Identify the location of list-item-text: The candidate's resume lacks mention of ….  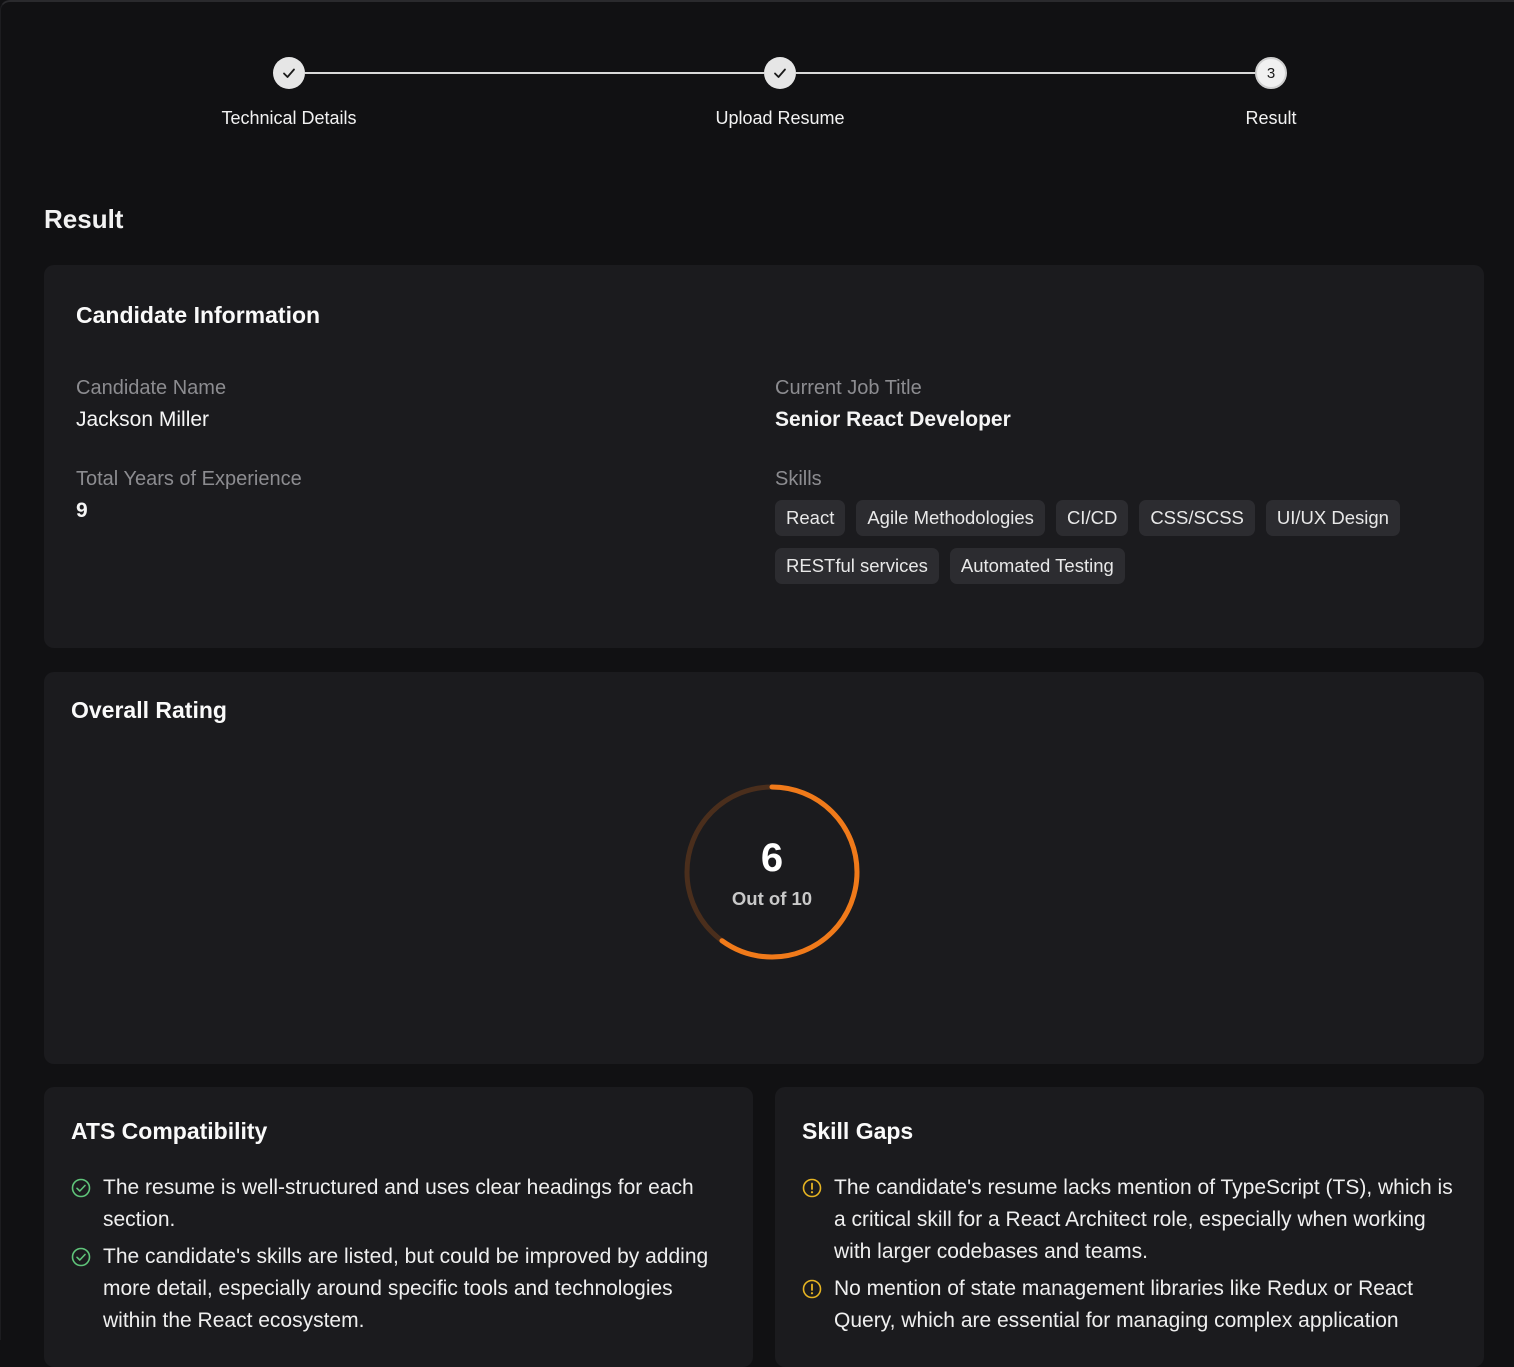
(1143, 1219).